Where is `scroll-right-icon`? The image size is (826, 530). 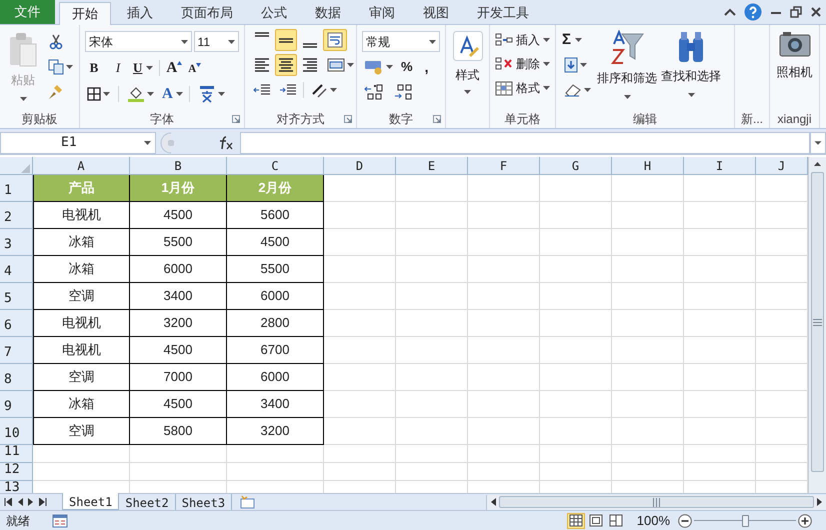
scroll-right-icon is located at coordinates (820, 502).